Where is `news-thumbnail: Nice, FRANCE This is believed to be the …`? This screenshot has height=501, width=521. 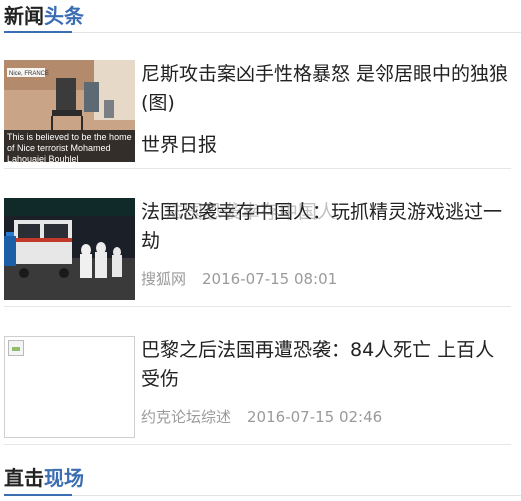
news-thumbnail: Nice, FRANCE This is believed to be the … is located at coordinates (69, 111).